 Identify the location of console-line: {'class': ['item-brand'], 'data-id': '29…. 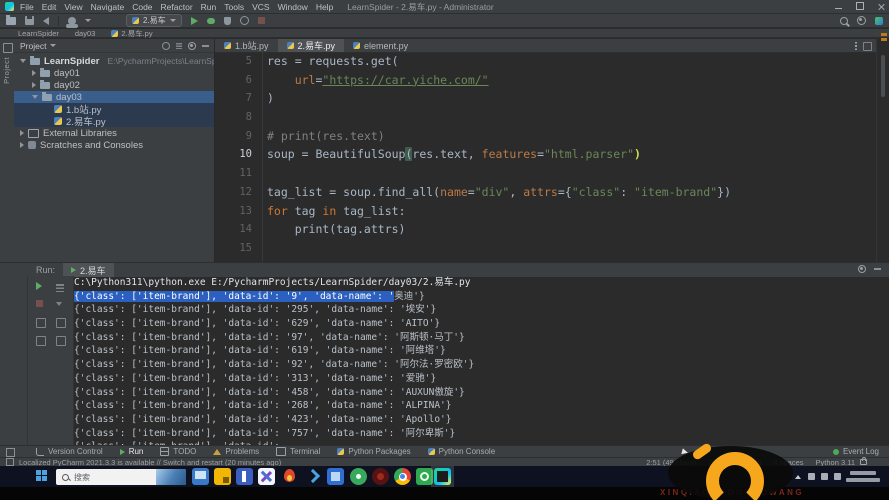
(481, 310).